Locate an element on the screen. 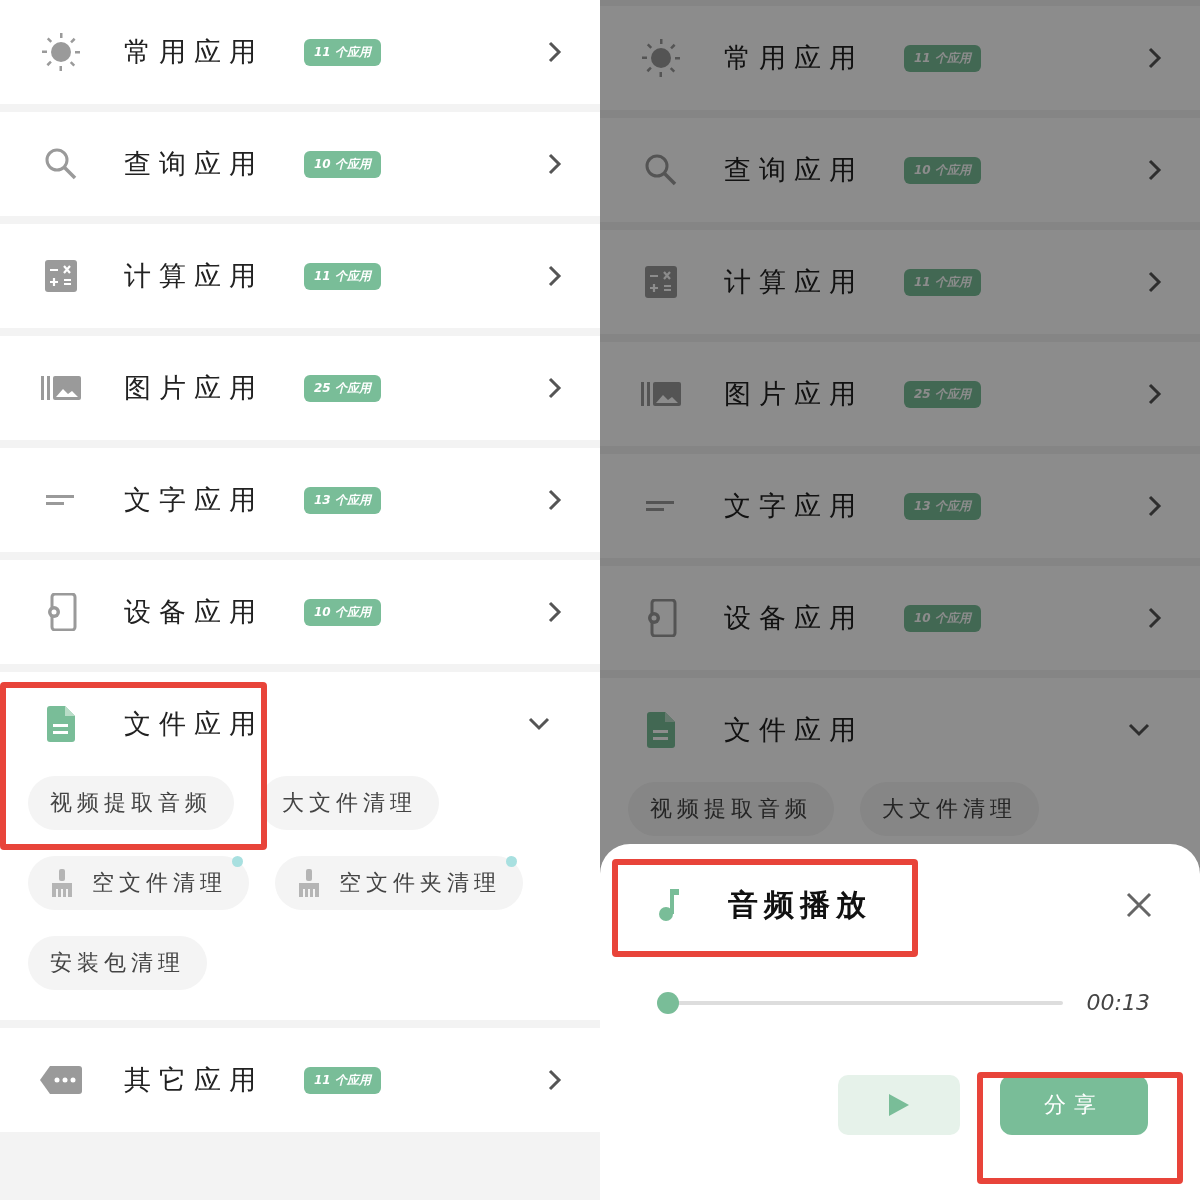 The height and width of the screenshot is (1200, 1200). tool-chip: 安装包清理 is located at coordinates (117, 963).